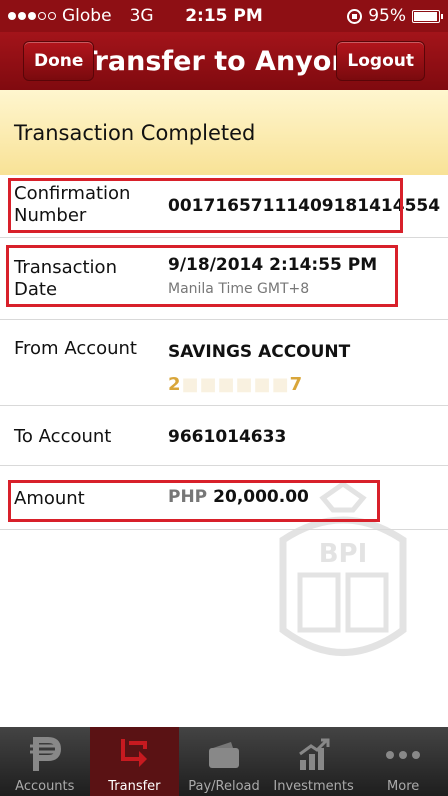 Image resolution: width=448 pixels, height=796 pixels. I want to click on tab-pay-reload-label: Pay/Reload, so click(224, 786).